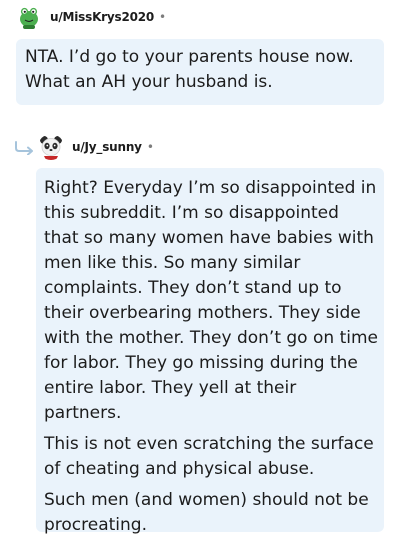 This screenshot has height=548, width=400. I want to click on comment-header: u/MissKrys2020 •, so click(91, 17).